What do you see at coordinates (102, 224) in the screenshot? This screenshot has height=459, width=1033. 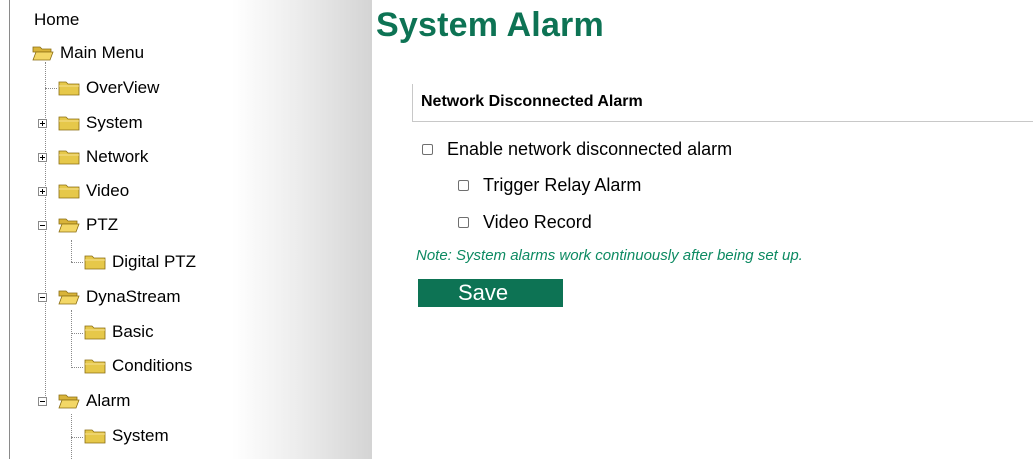 I see `tree-item-label: PTZ` at bounding box center [102, 224].